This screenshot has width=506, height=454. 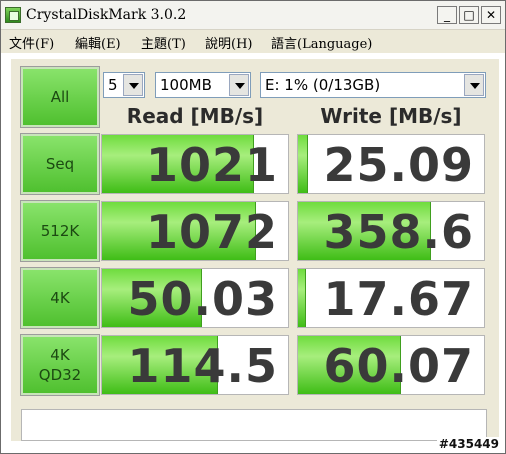 I want to click on close-button: ✕, so click(x=491, y=15).